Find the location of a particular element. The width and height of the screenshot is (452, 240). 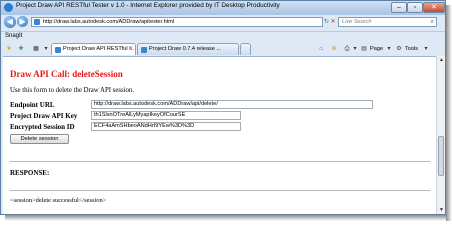

page-menu: Page is located at coordinates (376, 49).